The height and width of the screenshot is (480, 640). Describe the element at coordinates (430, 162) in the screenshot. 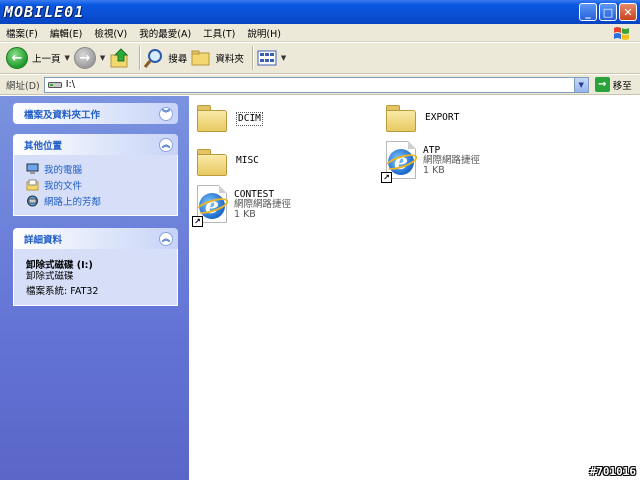

I see `shortcut-item-atp: e ↗ ATP 網際網路捷徑 1 KB` at that location.